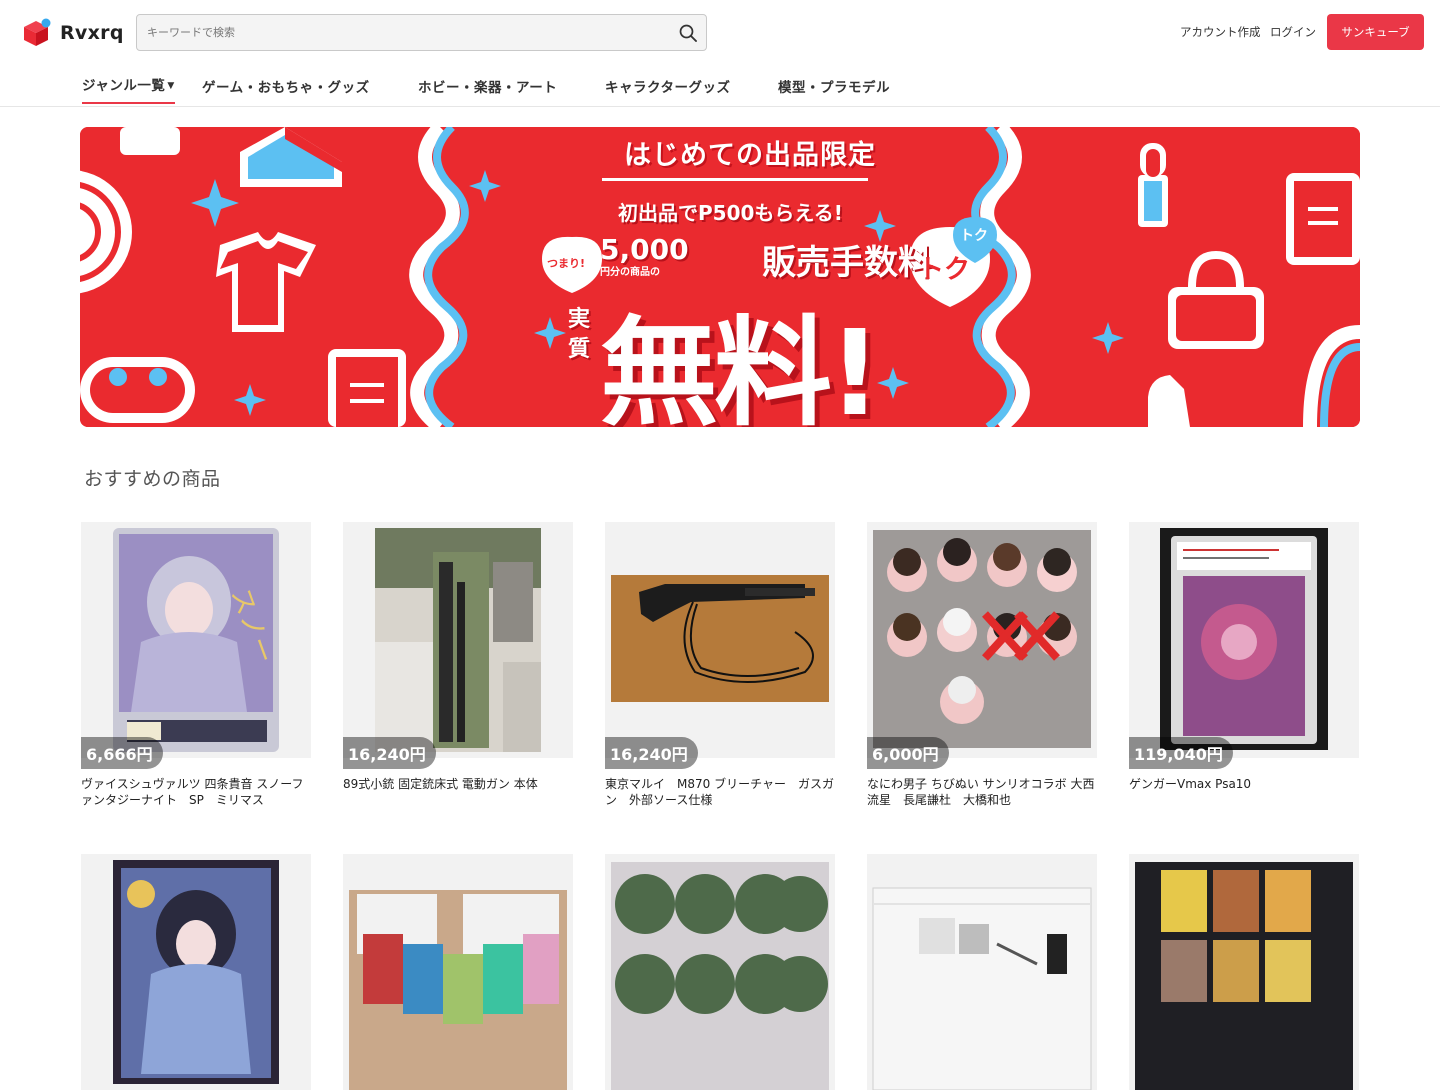  Describe the element at coordinates (1293, 32) in the screenshot. I see `login-link: ログイン` at that location.